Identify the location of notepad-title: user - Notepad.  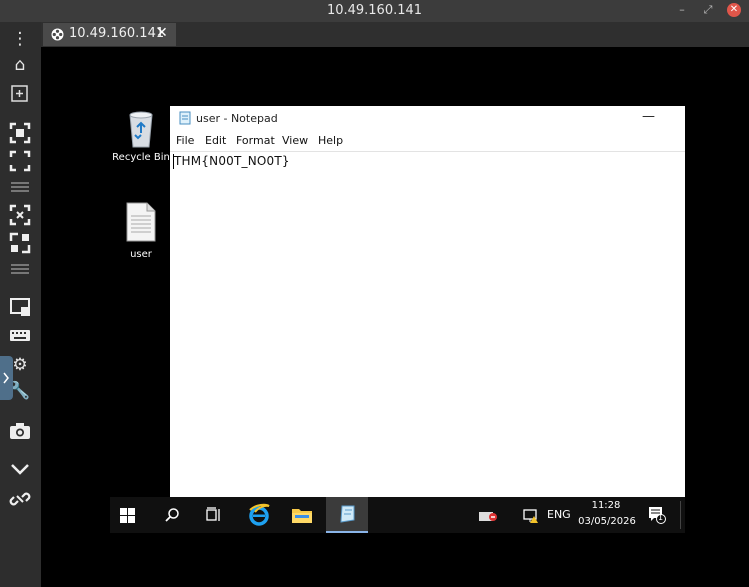
(237, 118).